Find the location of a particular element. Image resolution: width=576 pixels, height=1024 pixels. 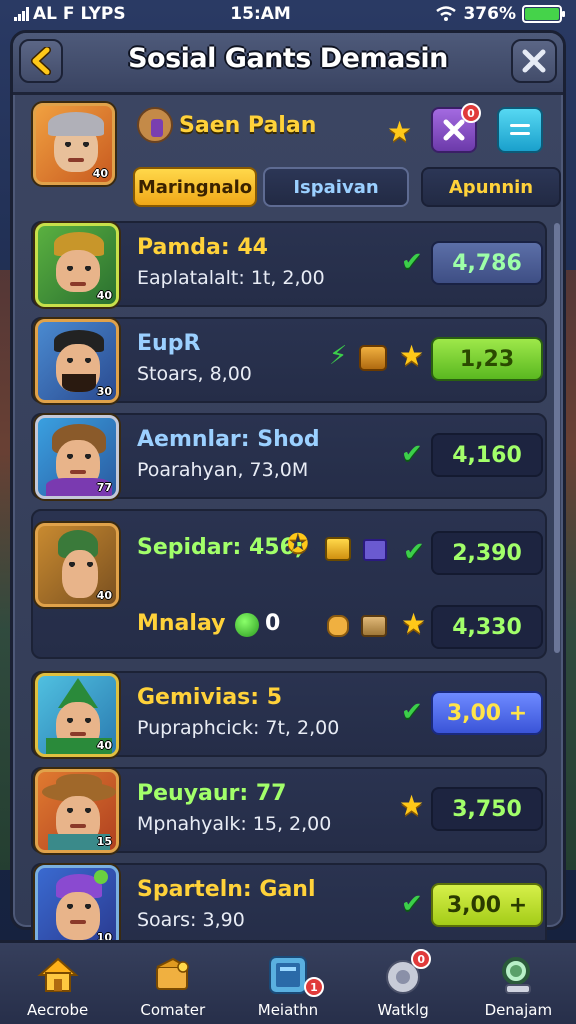

close-icon is located at coordinates (534, 61).